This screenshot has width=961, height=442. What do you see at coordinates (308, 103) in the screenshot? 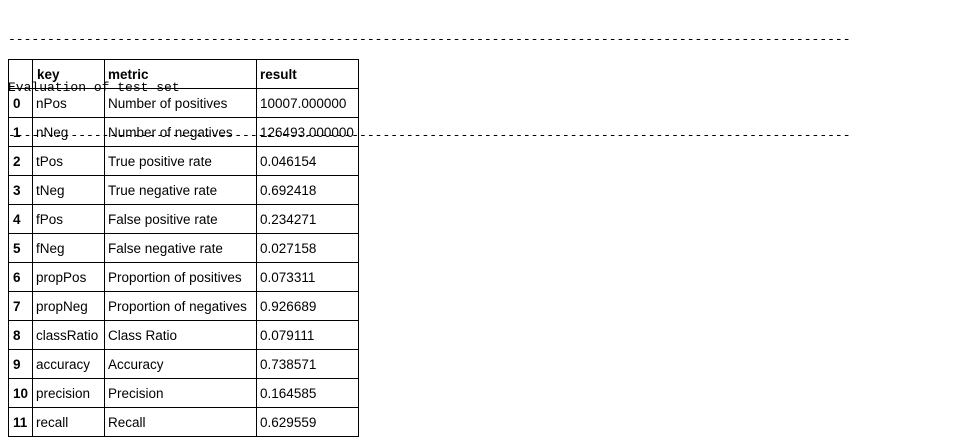
I see `cell-result: 10007.000000` at bounding box center [308, 103].